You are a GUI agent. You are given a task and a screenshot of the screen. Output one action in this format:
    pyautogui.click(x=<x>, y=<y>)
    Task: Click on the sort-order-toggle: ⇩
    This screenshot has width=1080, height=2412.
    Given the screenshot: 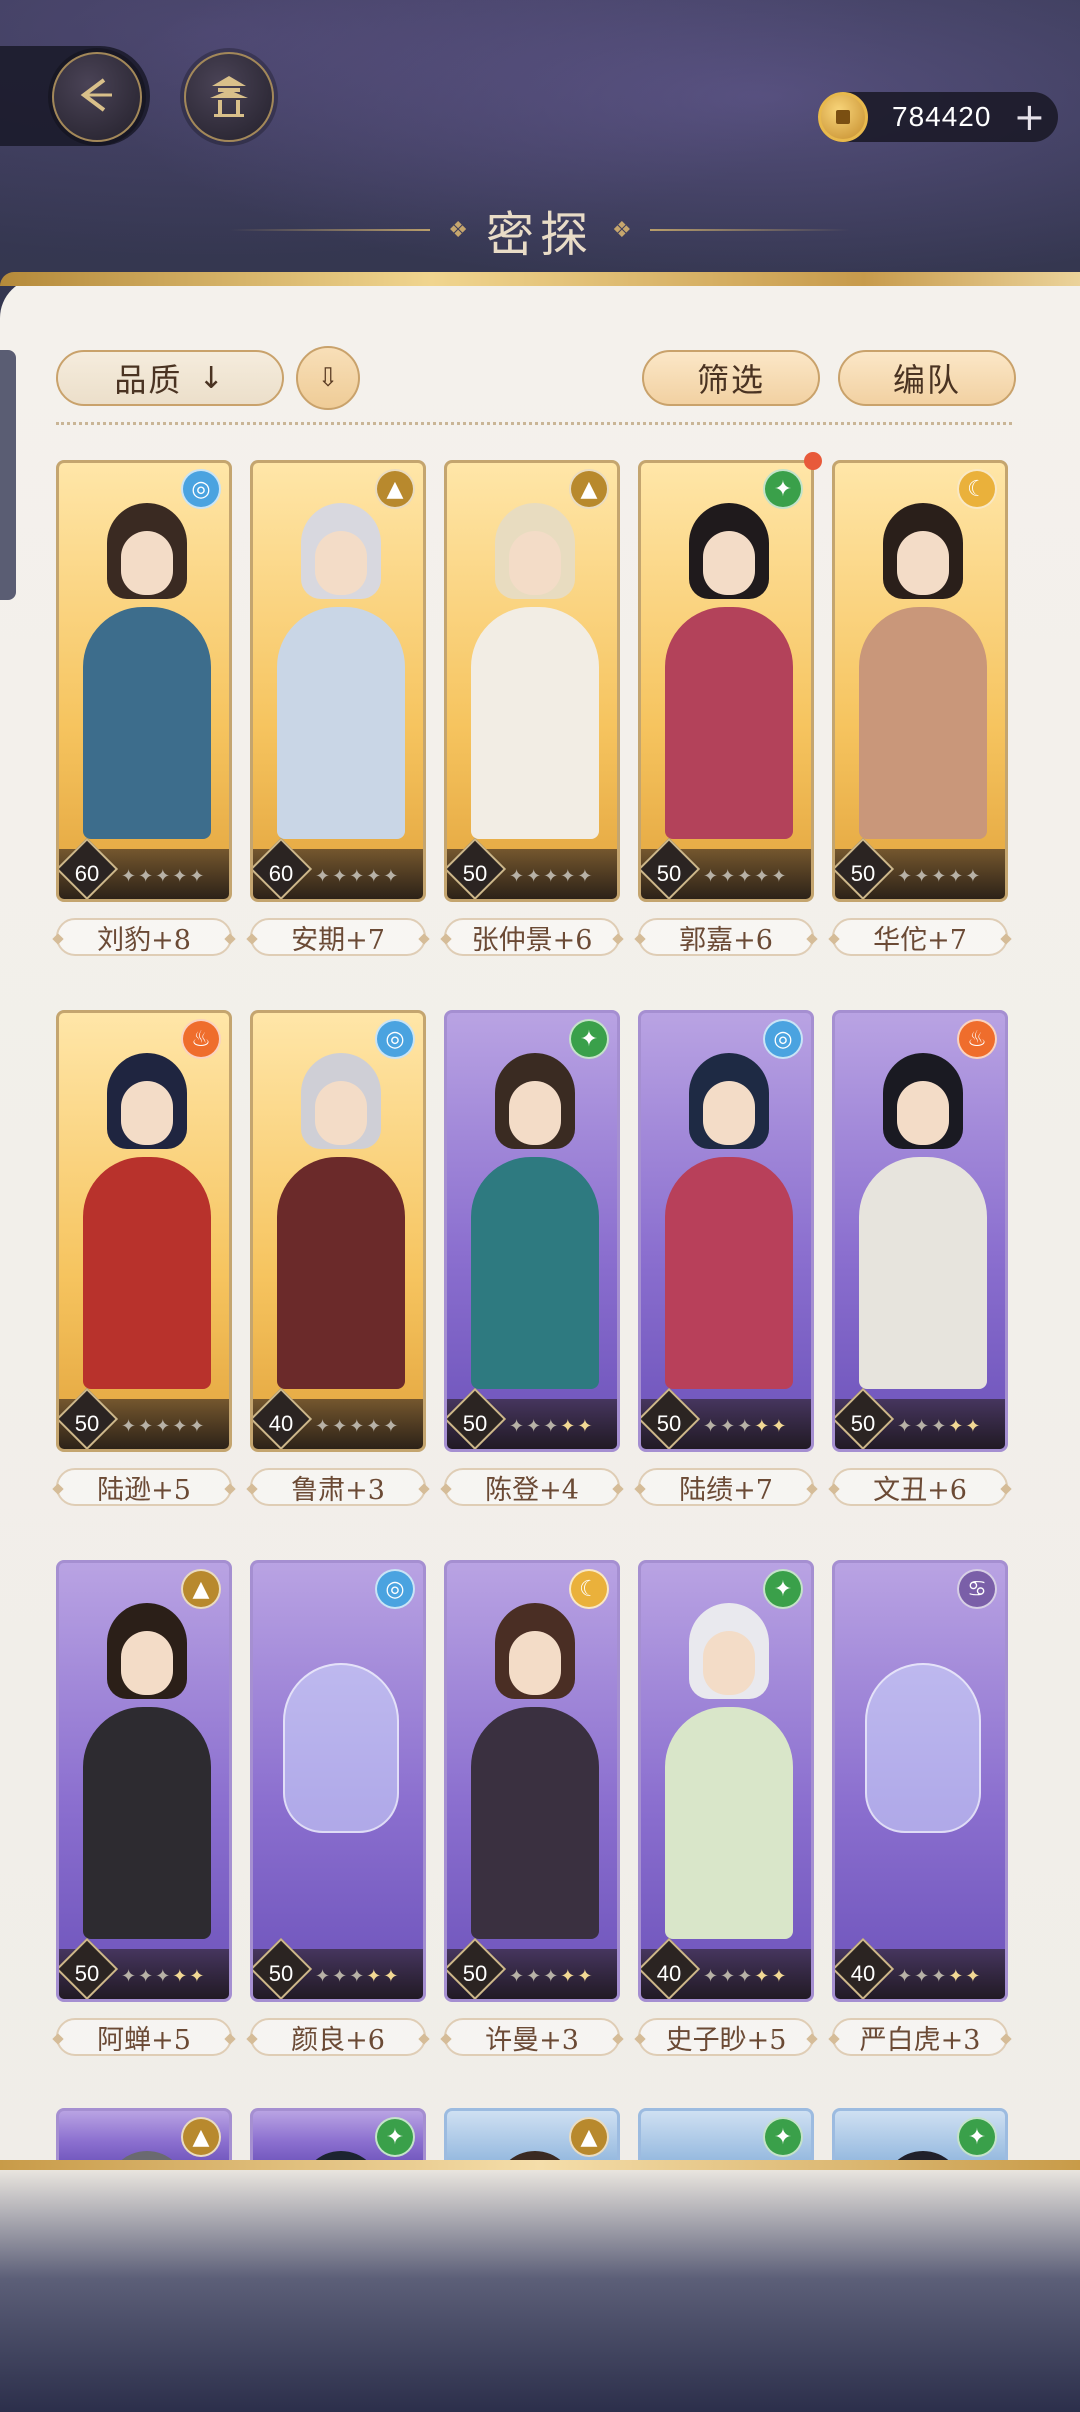 What is the action you would take?
    pyautogui.click(x=328, y=378)
    